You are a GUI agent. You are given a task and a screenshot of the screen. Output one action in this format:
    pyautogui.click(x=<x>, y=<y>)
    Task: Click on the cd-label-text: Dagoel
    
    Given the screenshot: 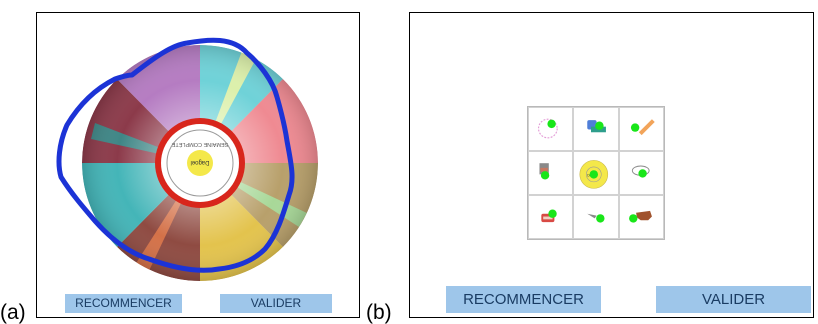 What is the action you would take?
    pyautogui.click(x=199, y=162)
    